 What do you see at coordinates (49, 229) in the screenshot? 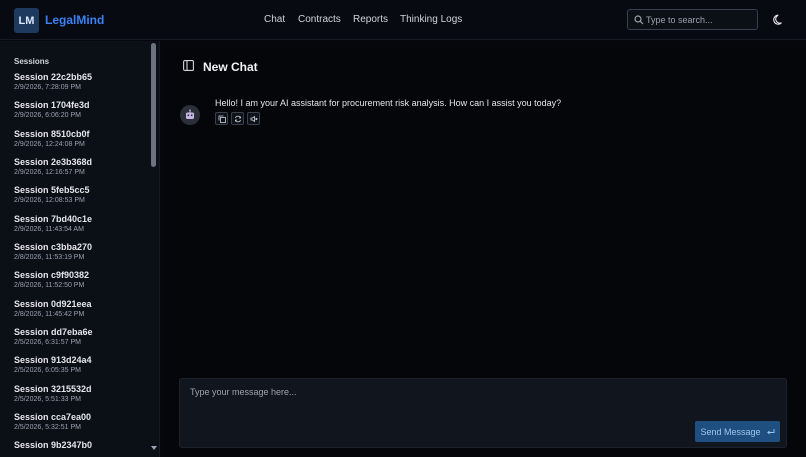
I see `session-time: 2/9/2026, 11:43:54 AM` at bounding box center [49, 229].